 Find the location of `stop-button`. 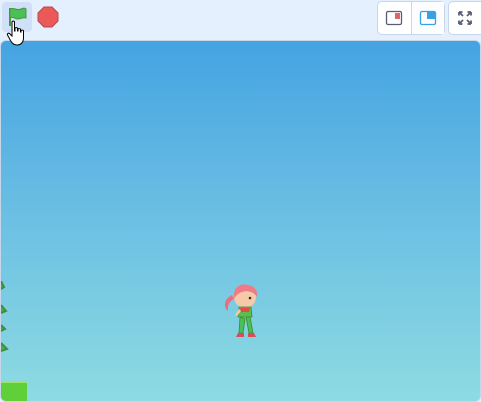

stop-button is located at coordinates (48, 17).